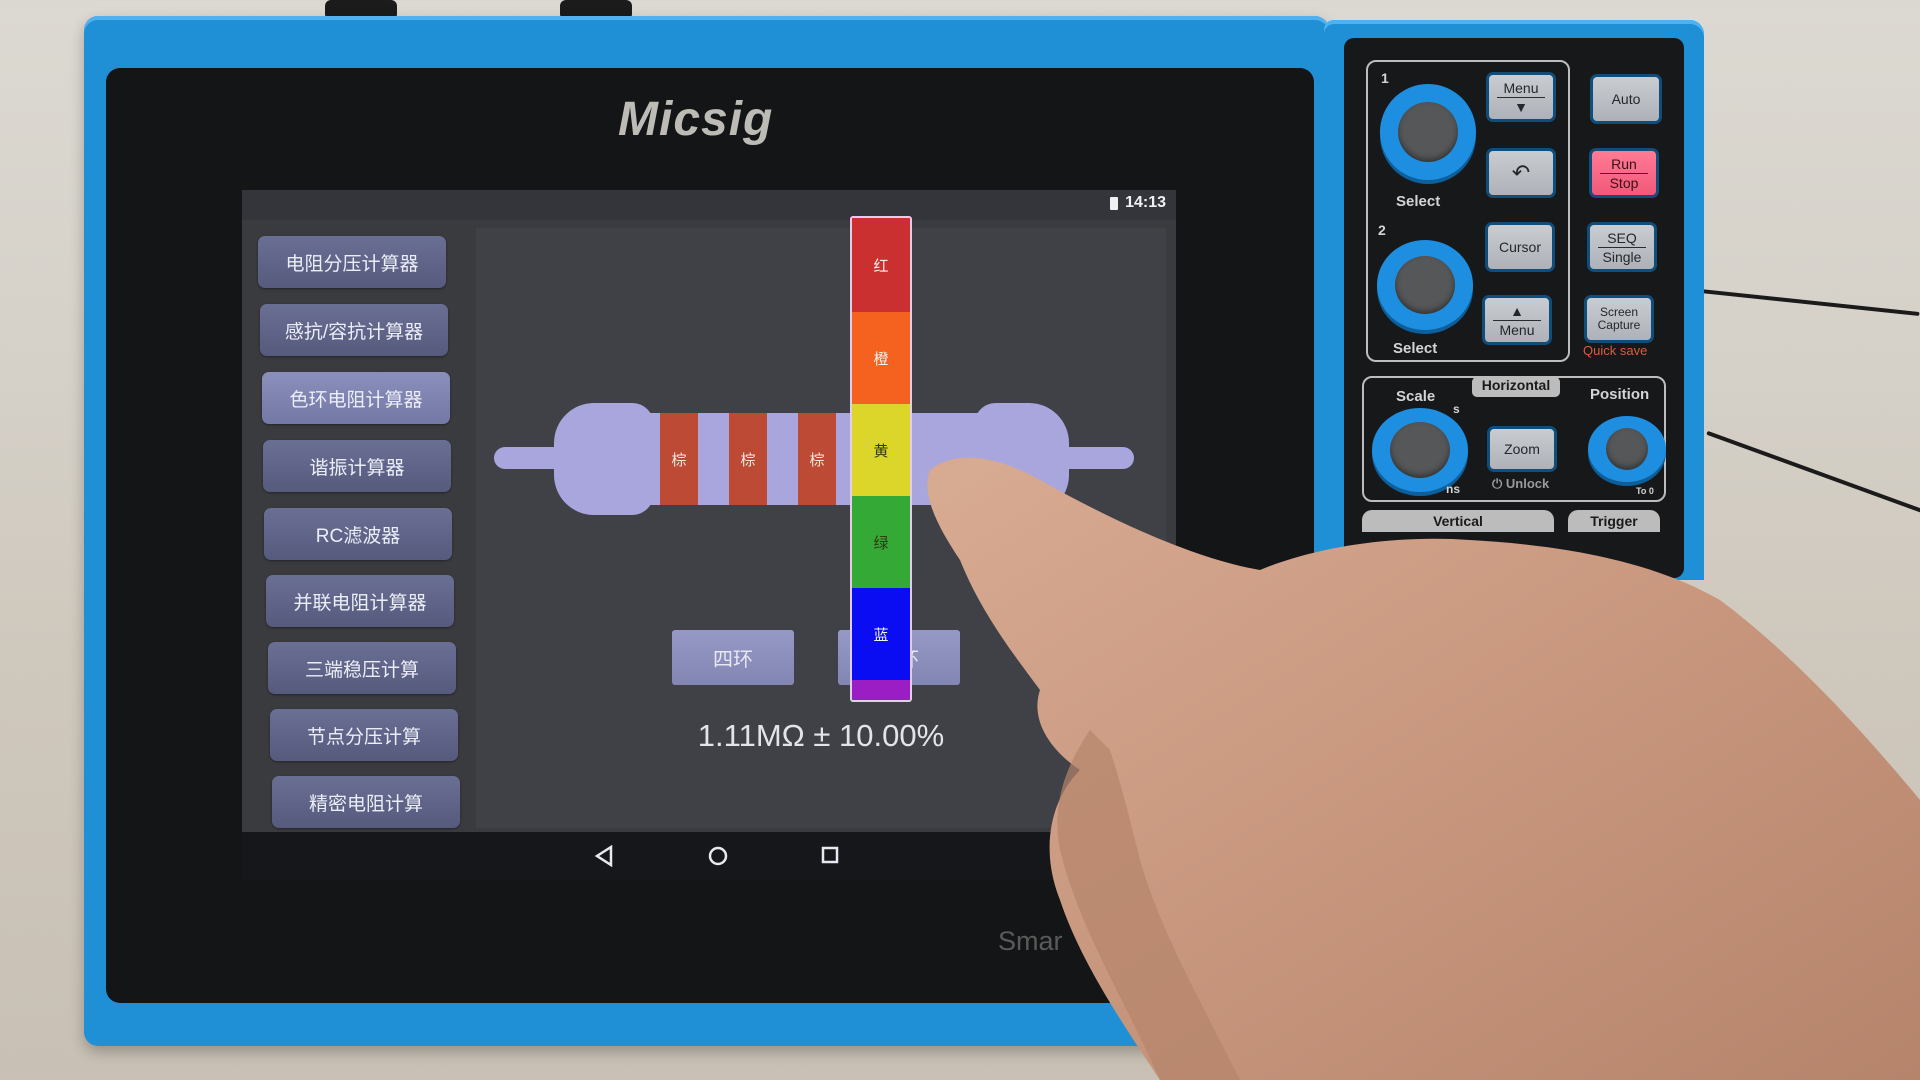 The height and width of the screenshot is (1080, 1920). I want to click on zoom-label: Zoom, so click(1522, 449).